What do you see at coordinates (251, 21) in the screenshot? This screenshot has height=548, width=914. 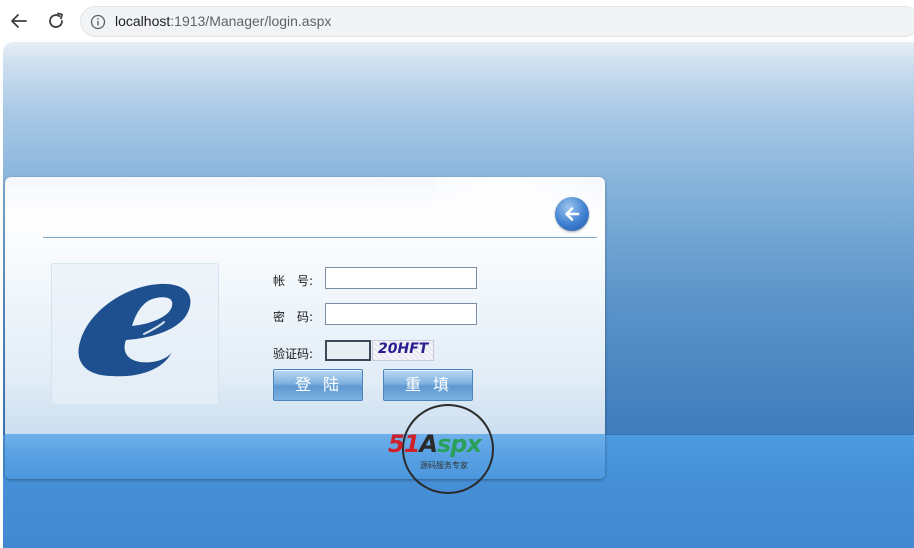 I see `url-path: :1913/Manager/login.aspx` at bounding box center [251, 21].